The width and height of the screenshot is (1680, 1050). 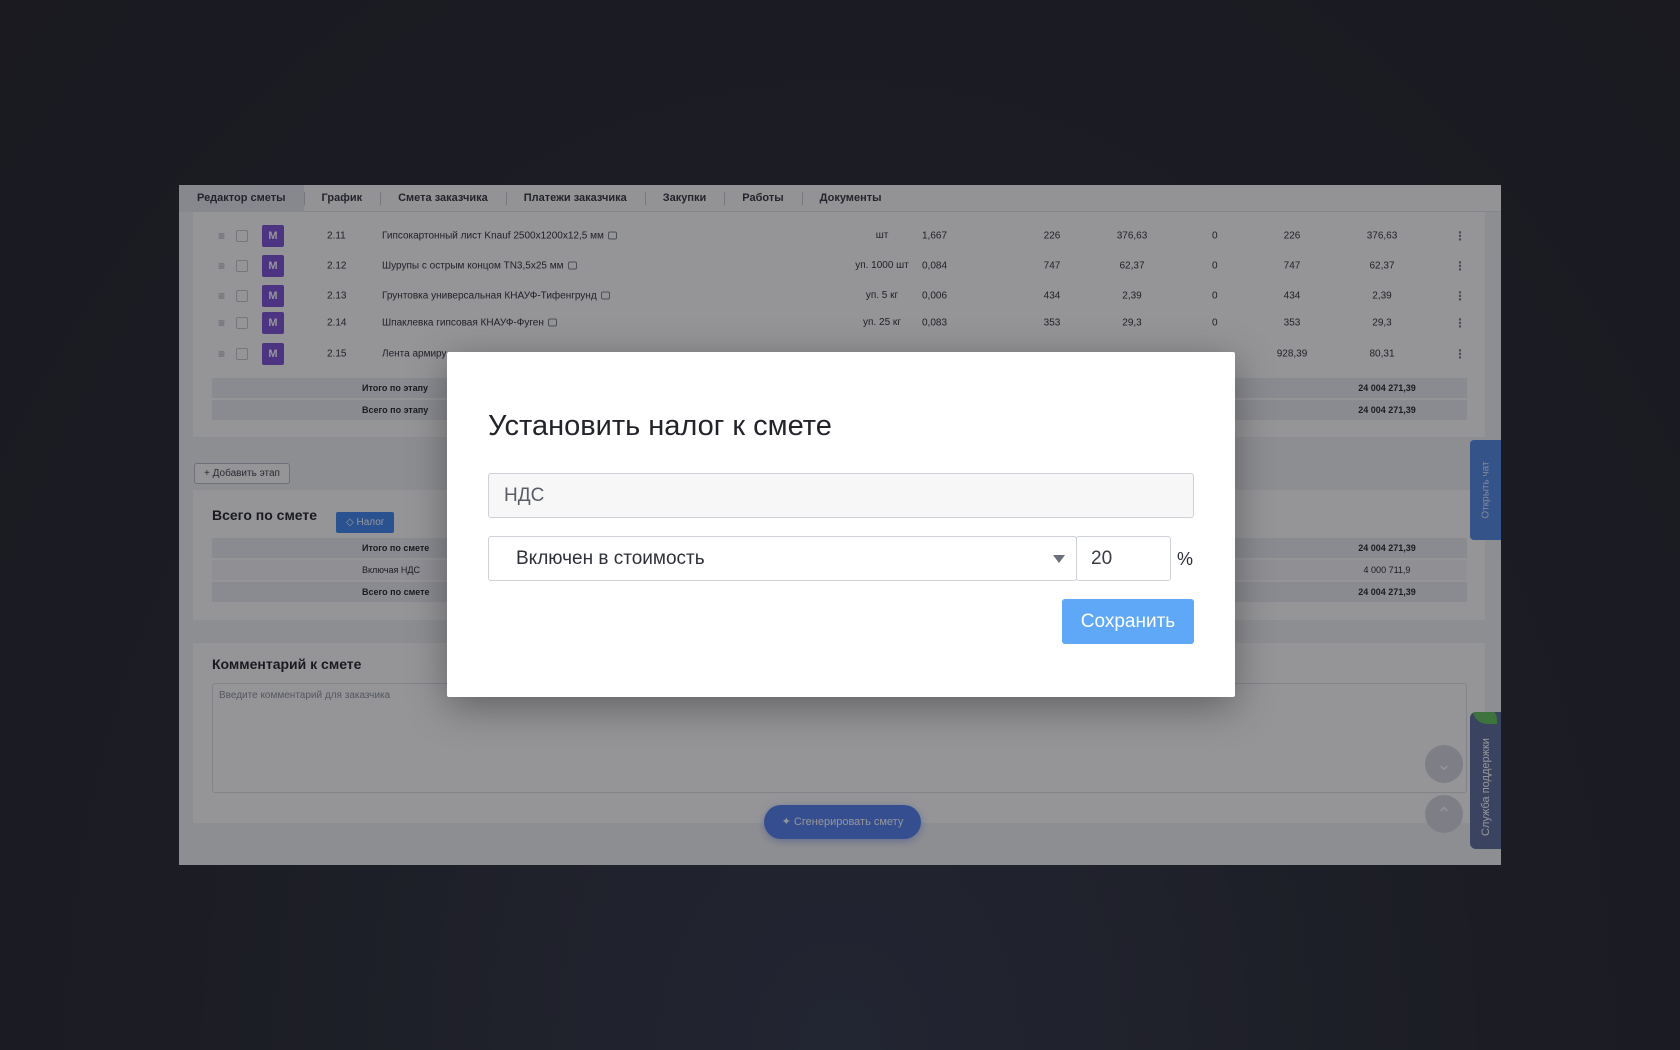 What do you see at coordinates (782, 558) in the screenshot?
I see `tax-type-select: Включен в стоимость` at bounding box center [782, 558].